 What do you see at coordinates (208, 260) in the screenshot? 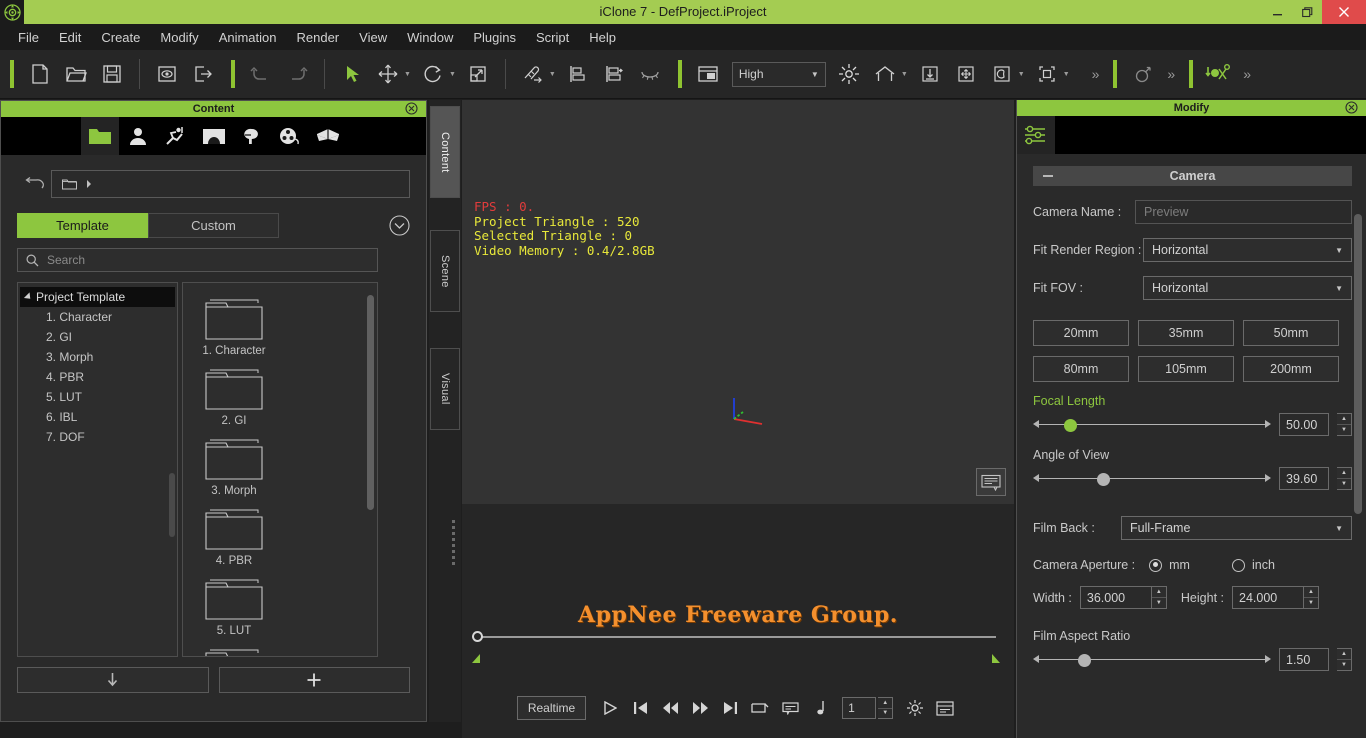
I see `search-input` at bounding box center [208, 260].